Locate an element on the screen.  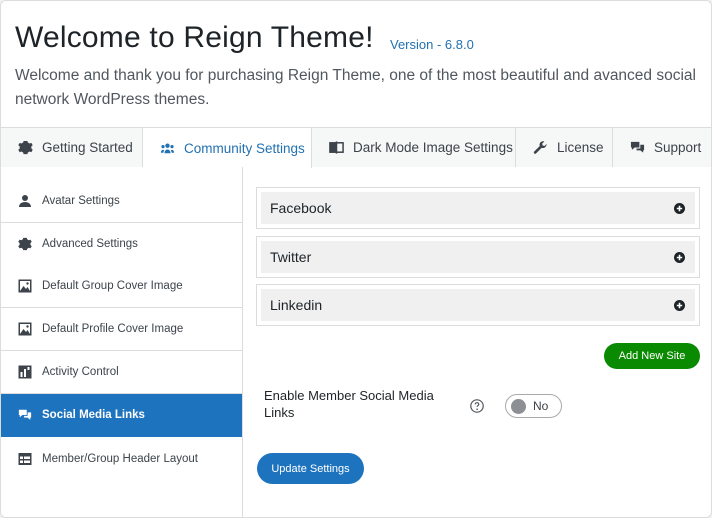
sidebar-item-label: Activity Control is located at coordinates (80, 372).